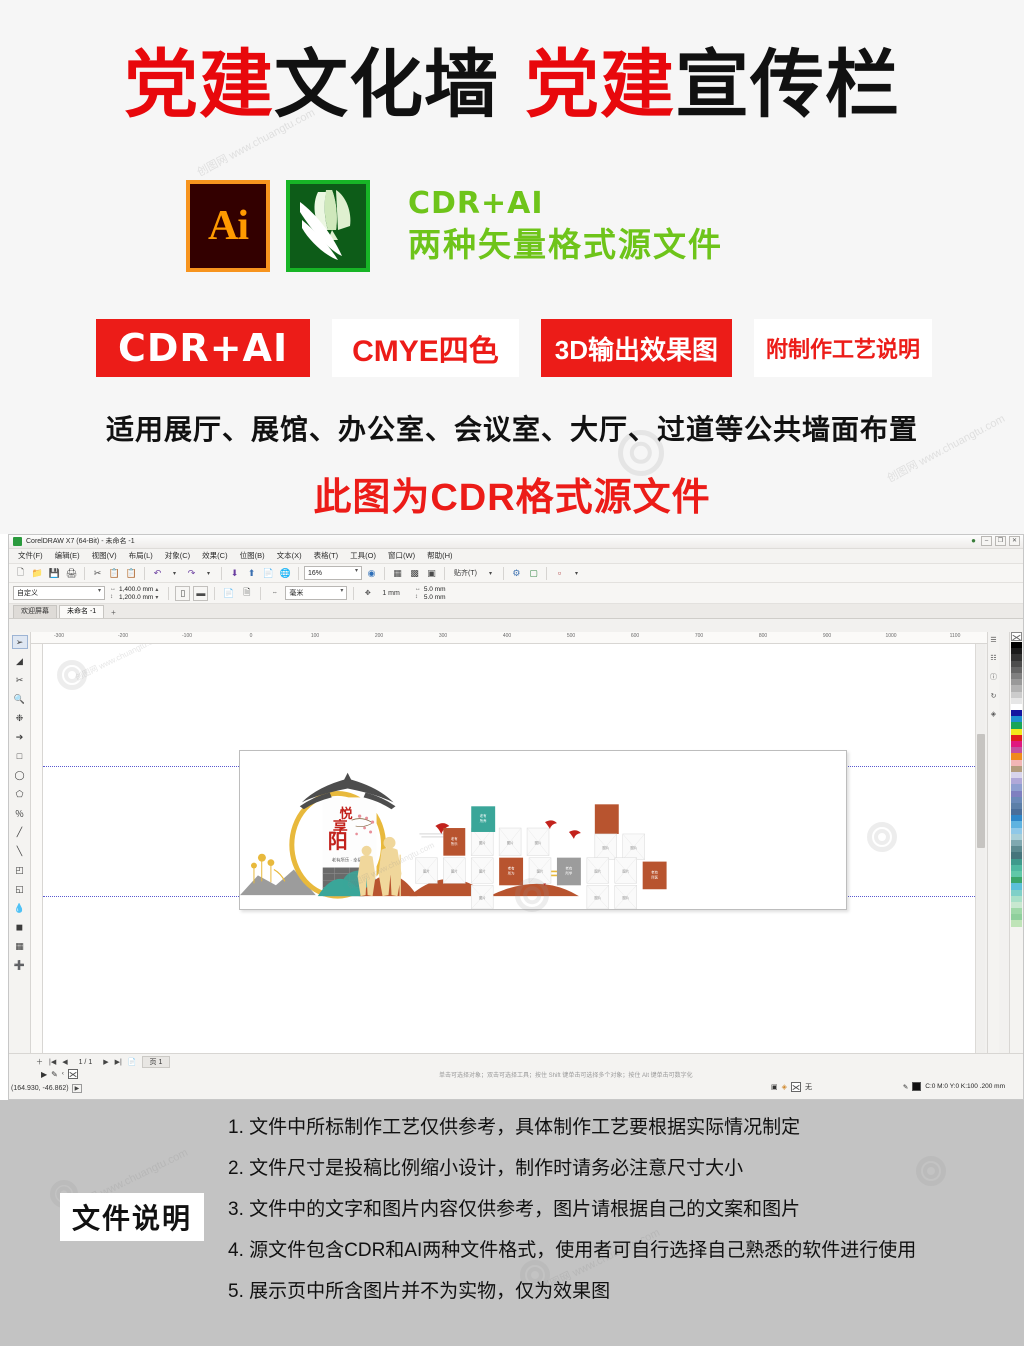  I want to click on vertical-scroll-thumb, so click(981, 791).